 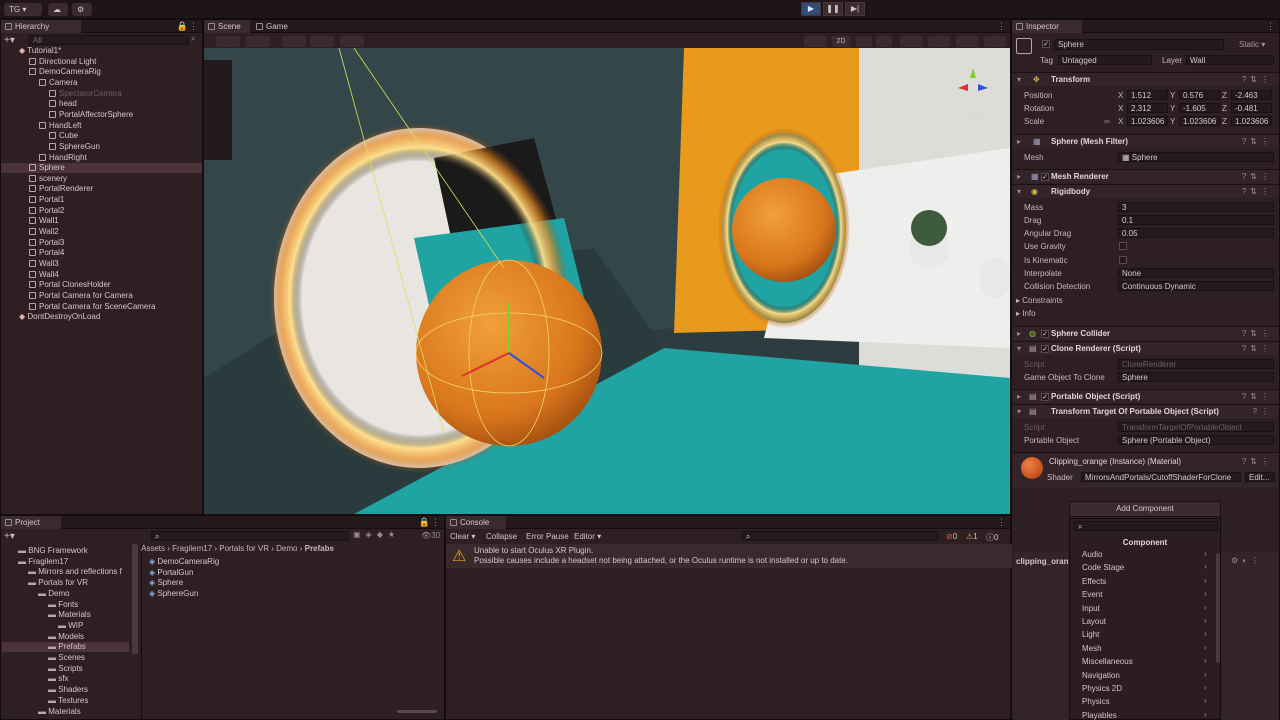 I want to click on scene-gizmo, so click(x=973, y=83).